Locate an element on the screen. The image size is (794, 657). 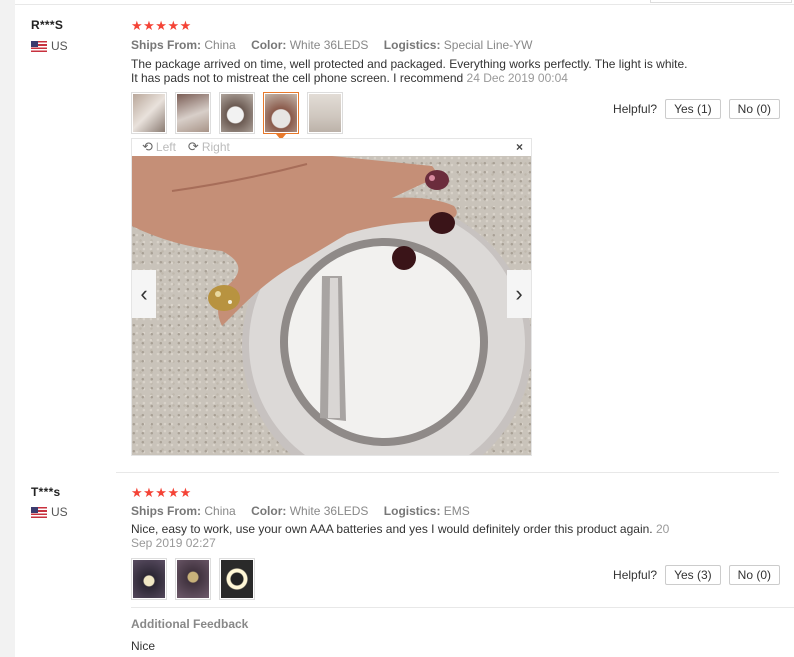
helpful-yes-button: Yes (3) is located at coordinates (693, 575).